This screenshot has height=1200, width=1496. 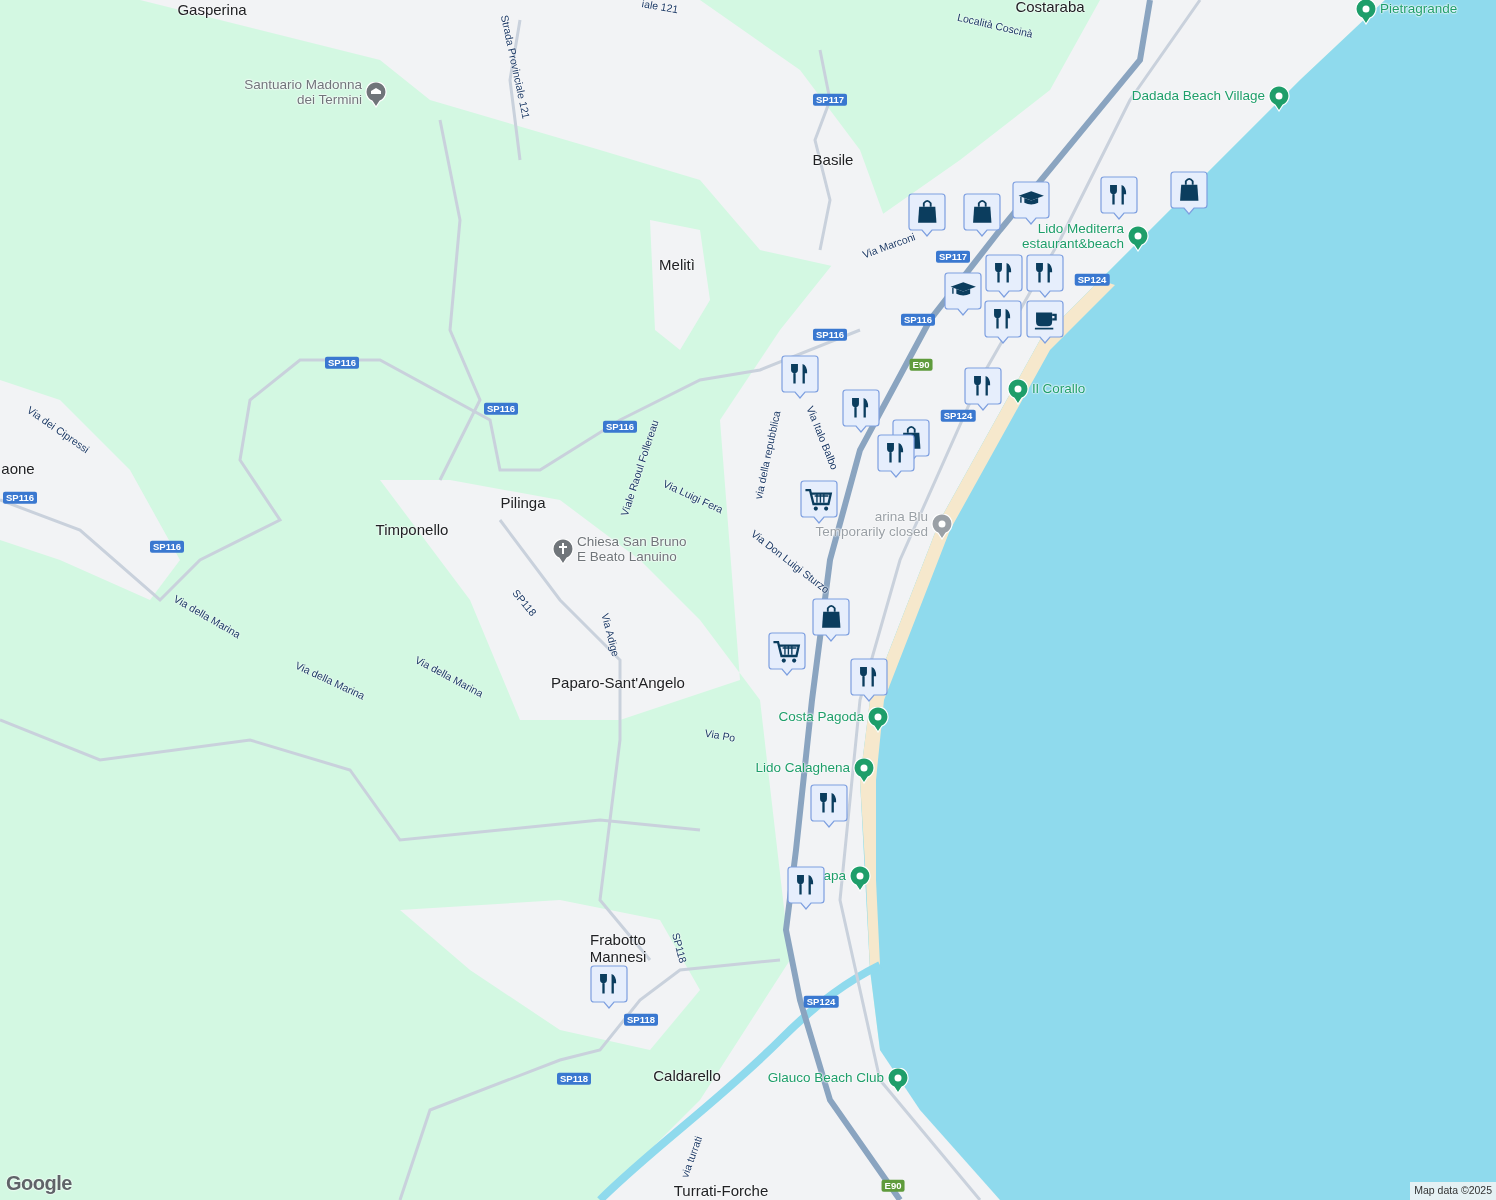 I want to click on place-label: Gasperina, so click(x=212, y=10).